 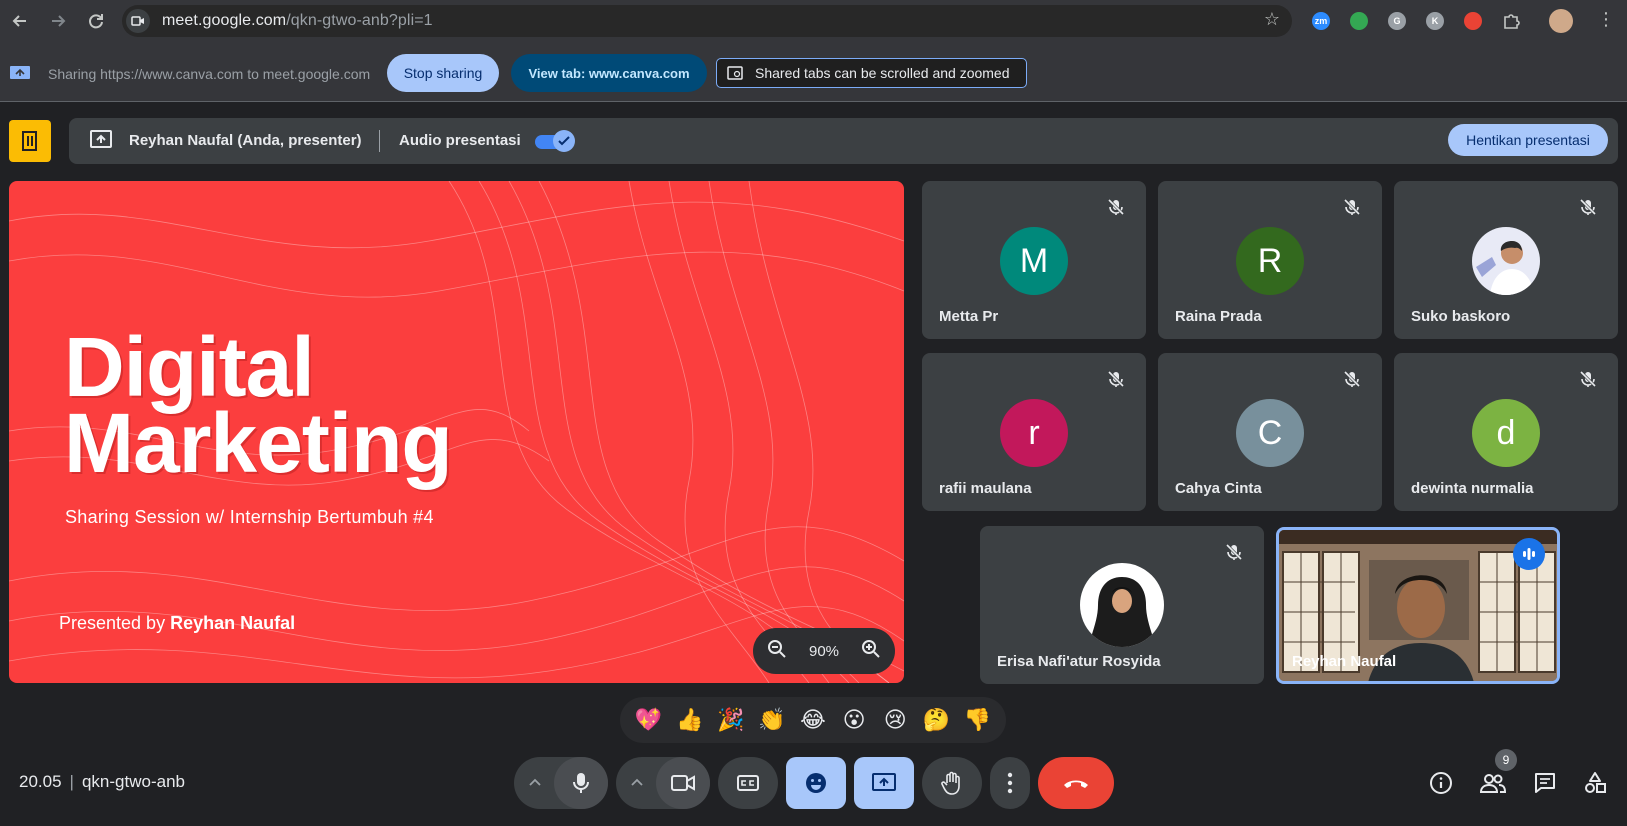 What do you see at coordinates (1218, 316) in the screenshot?
I see `participant-name: Raina Prada` at bounding box center [1218, 316].